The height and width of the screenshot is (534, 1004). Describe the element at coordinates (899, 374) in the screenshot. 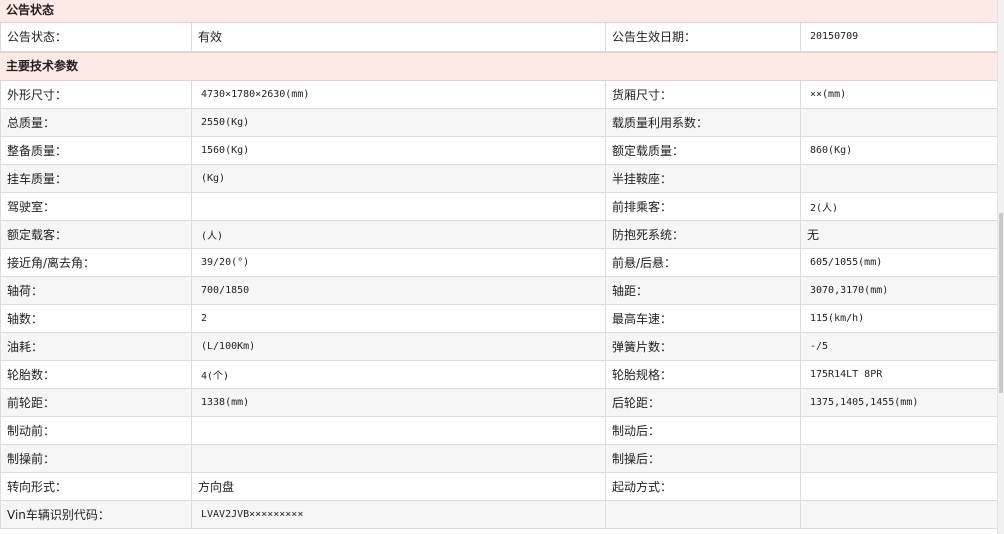

I see `spec-value: 175R14LT 8PR` at that location.